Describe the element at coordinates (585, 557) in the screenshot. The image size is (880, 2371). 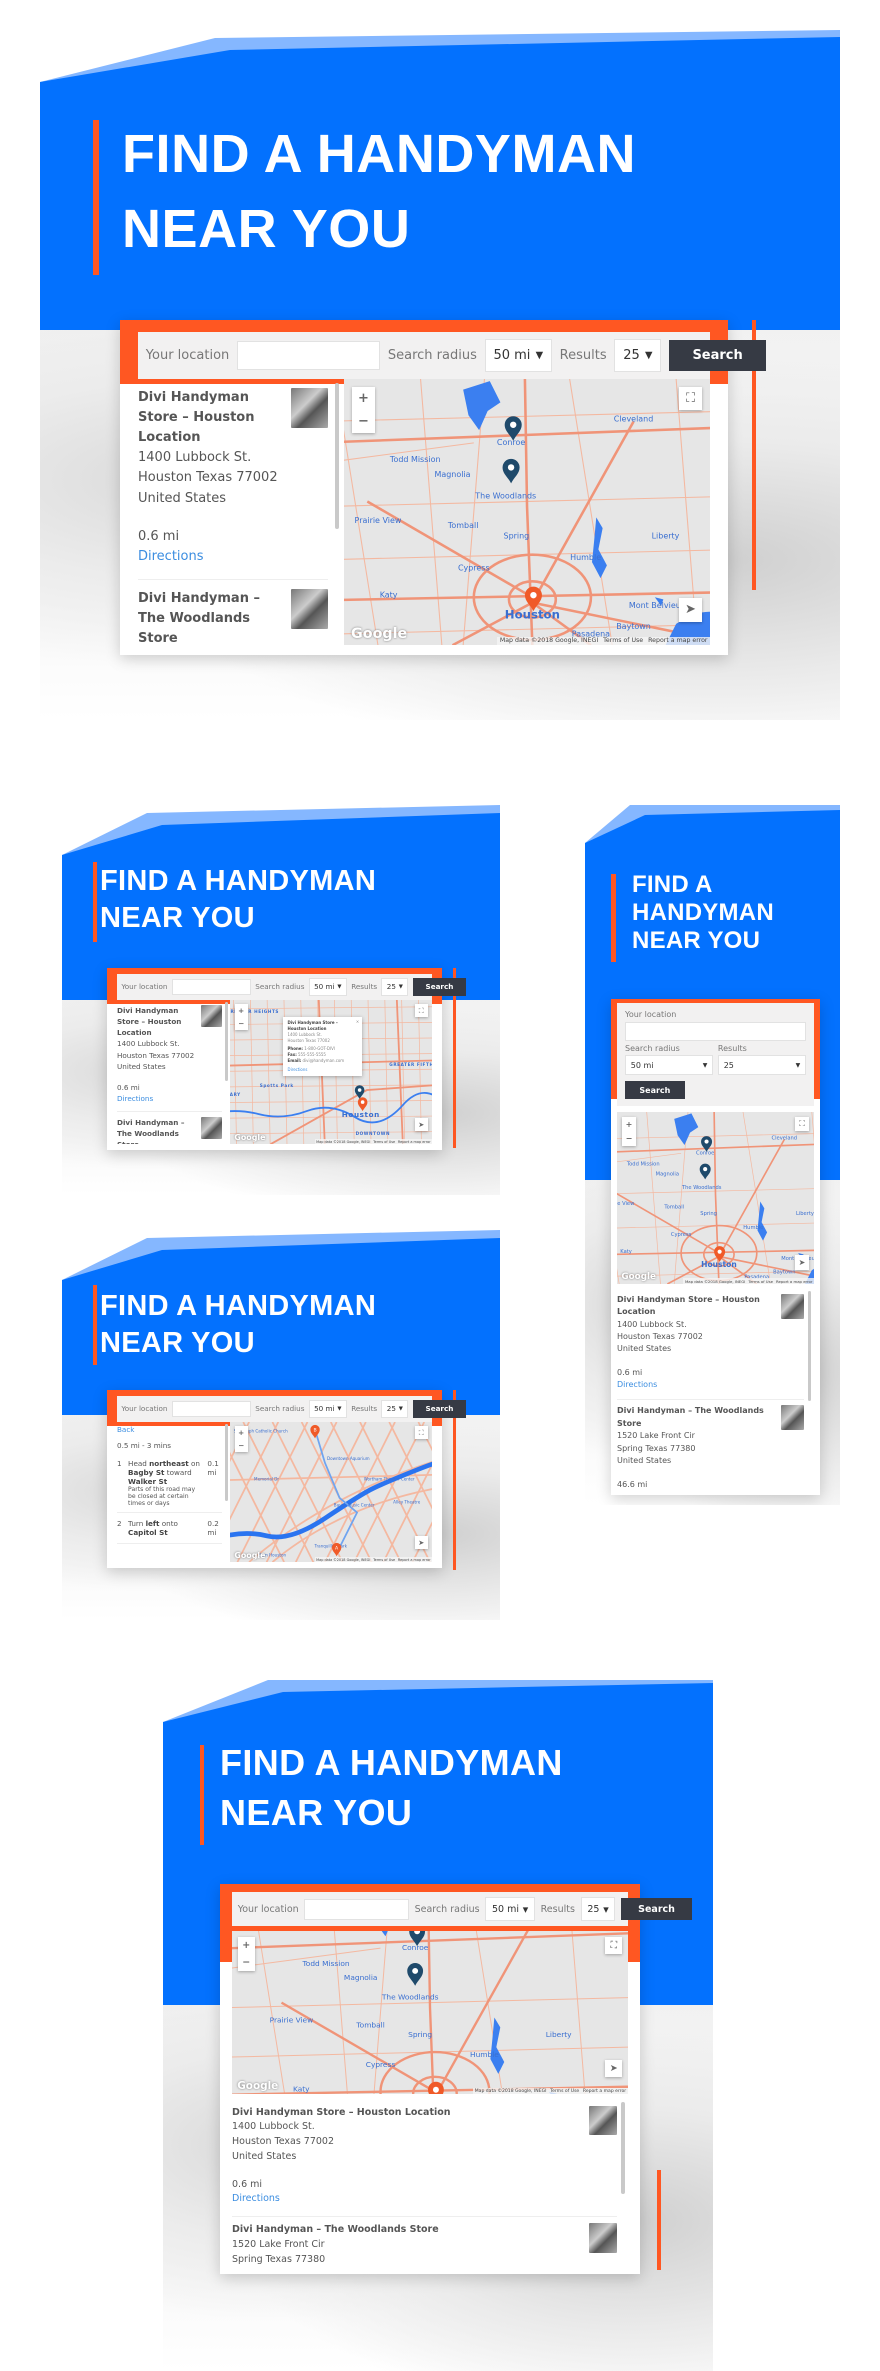
I see `map-place-label: Humble` at that location.